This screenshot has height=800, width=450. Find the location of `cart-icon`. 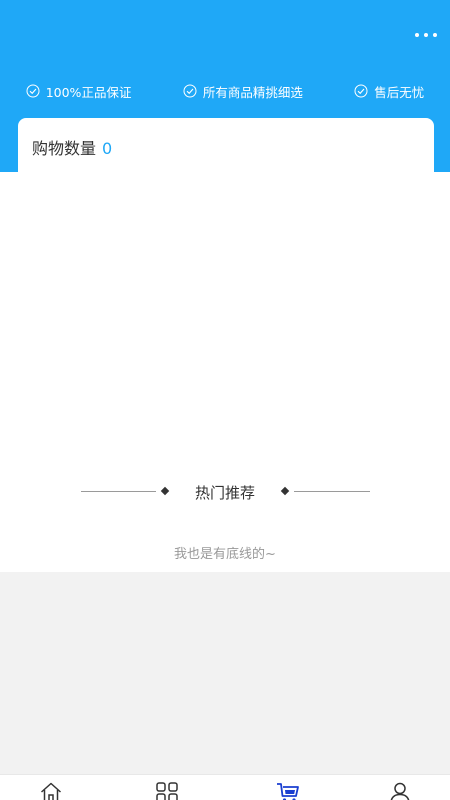

cart-icon is located at coordinates (288, 791).